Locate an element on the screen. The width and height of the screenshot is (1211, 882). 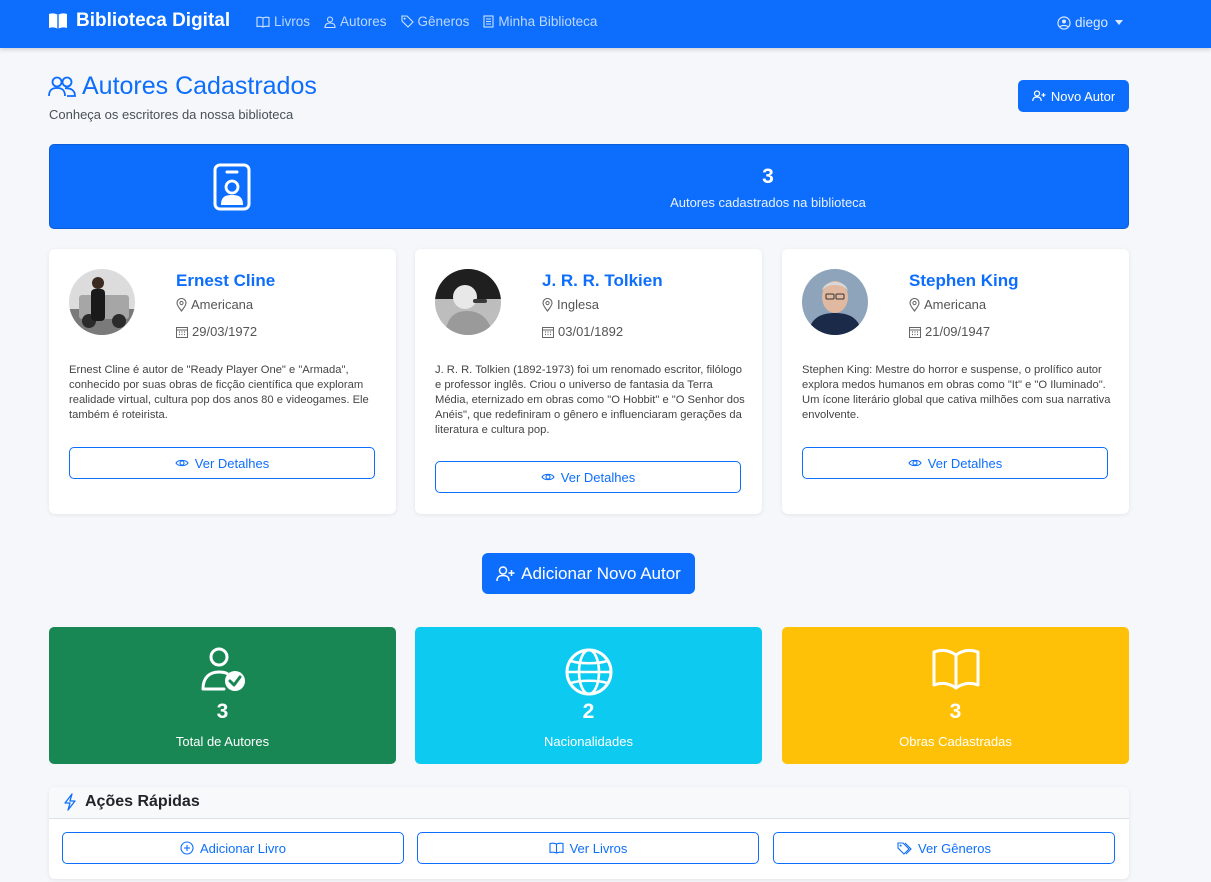
nav-item-generos: Gêneros is located at coordinates (435, 21).